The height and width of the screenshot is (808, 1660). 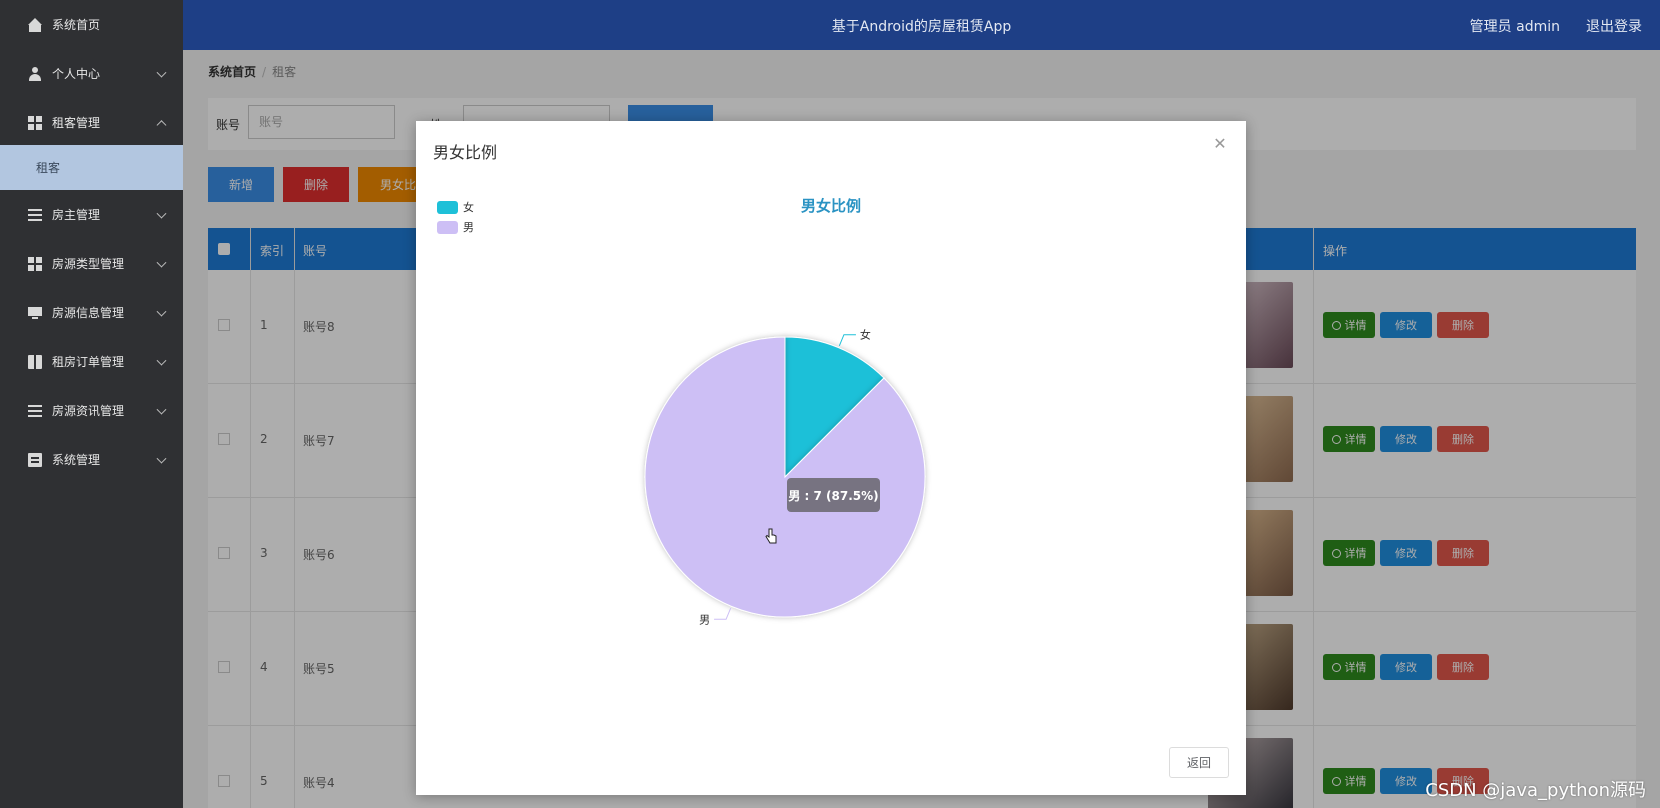 I want to click on sidebar-item-personal-center: 个人中心, so click(x=91, y=73).